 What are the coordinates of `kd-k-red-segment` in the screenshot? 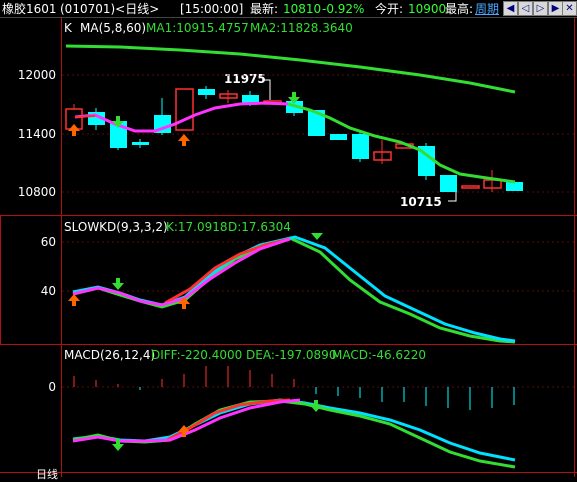 It's located at (227, 271).